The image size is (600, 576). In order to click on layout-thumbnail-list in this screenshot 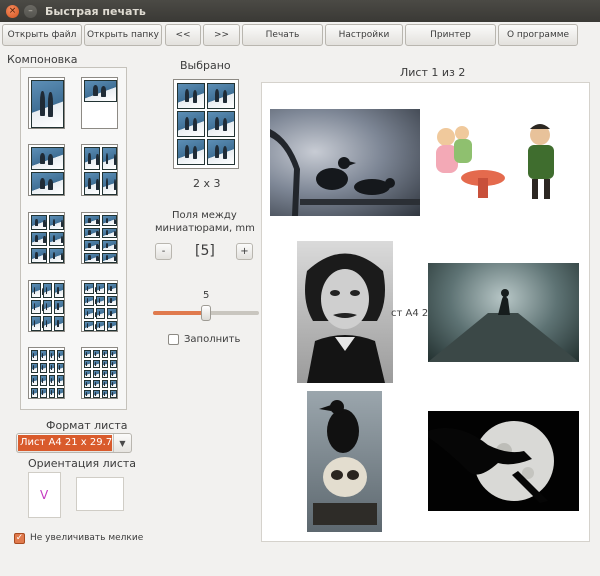, I will do `click(73, 238)`.